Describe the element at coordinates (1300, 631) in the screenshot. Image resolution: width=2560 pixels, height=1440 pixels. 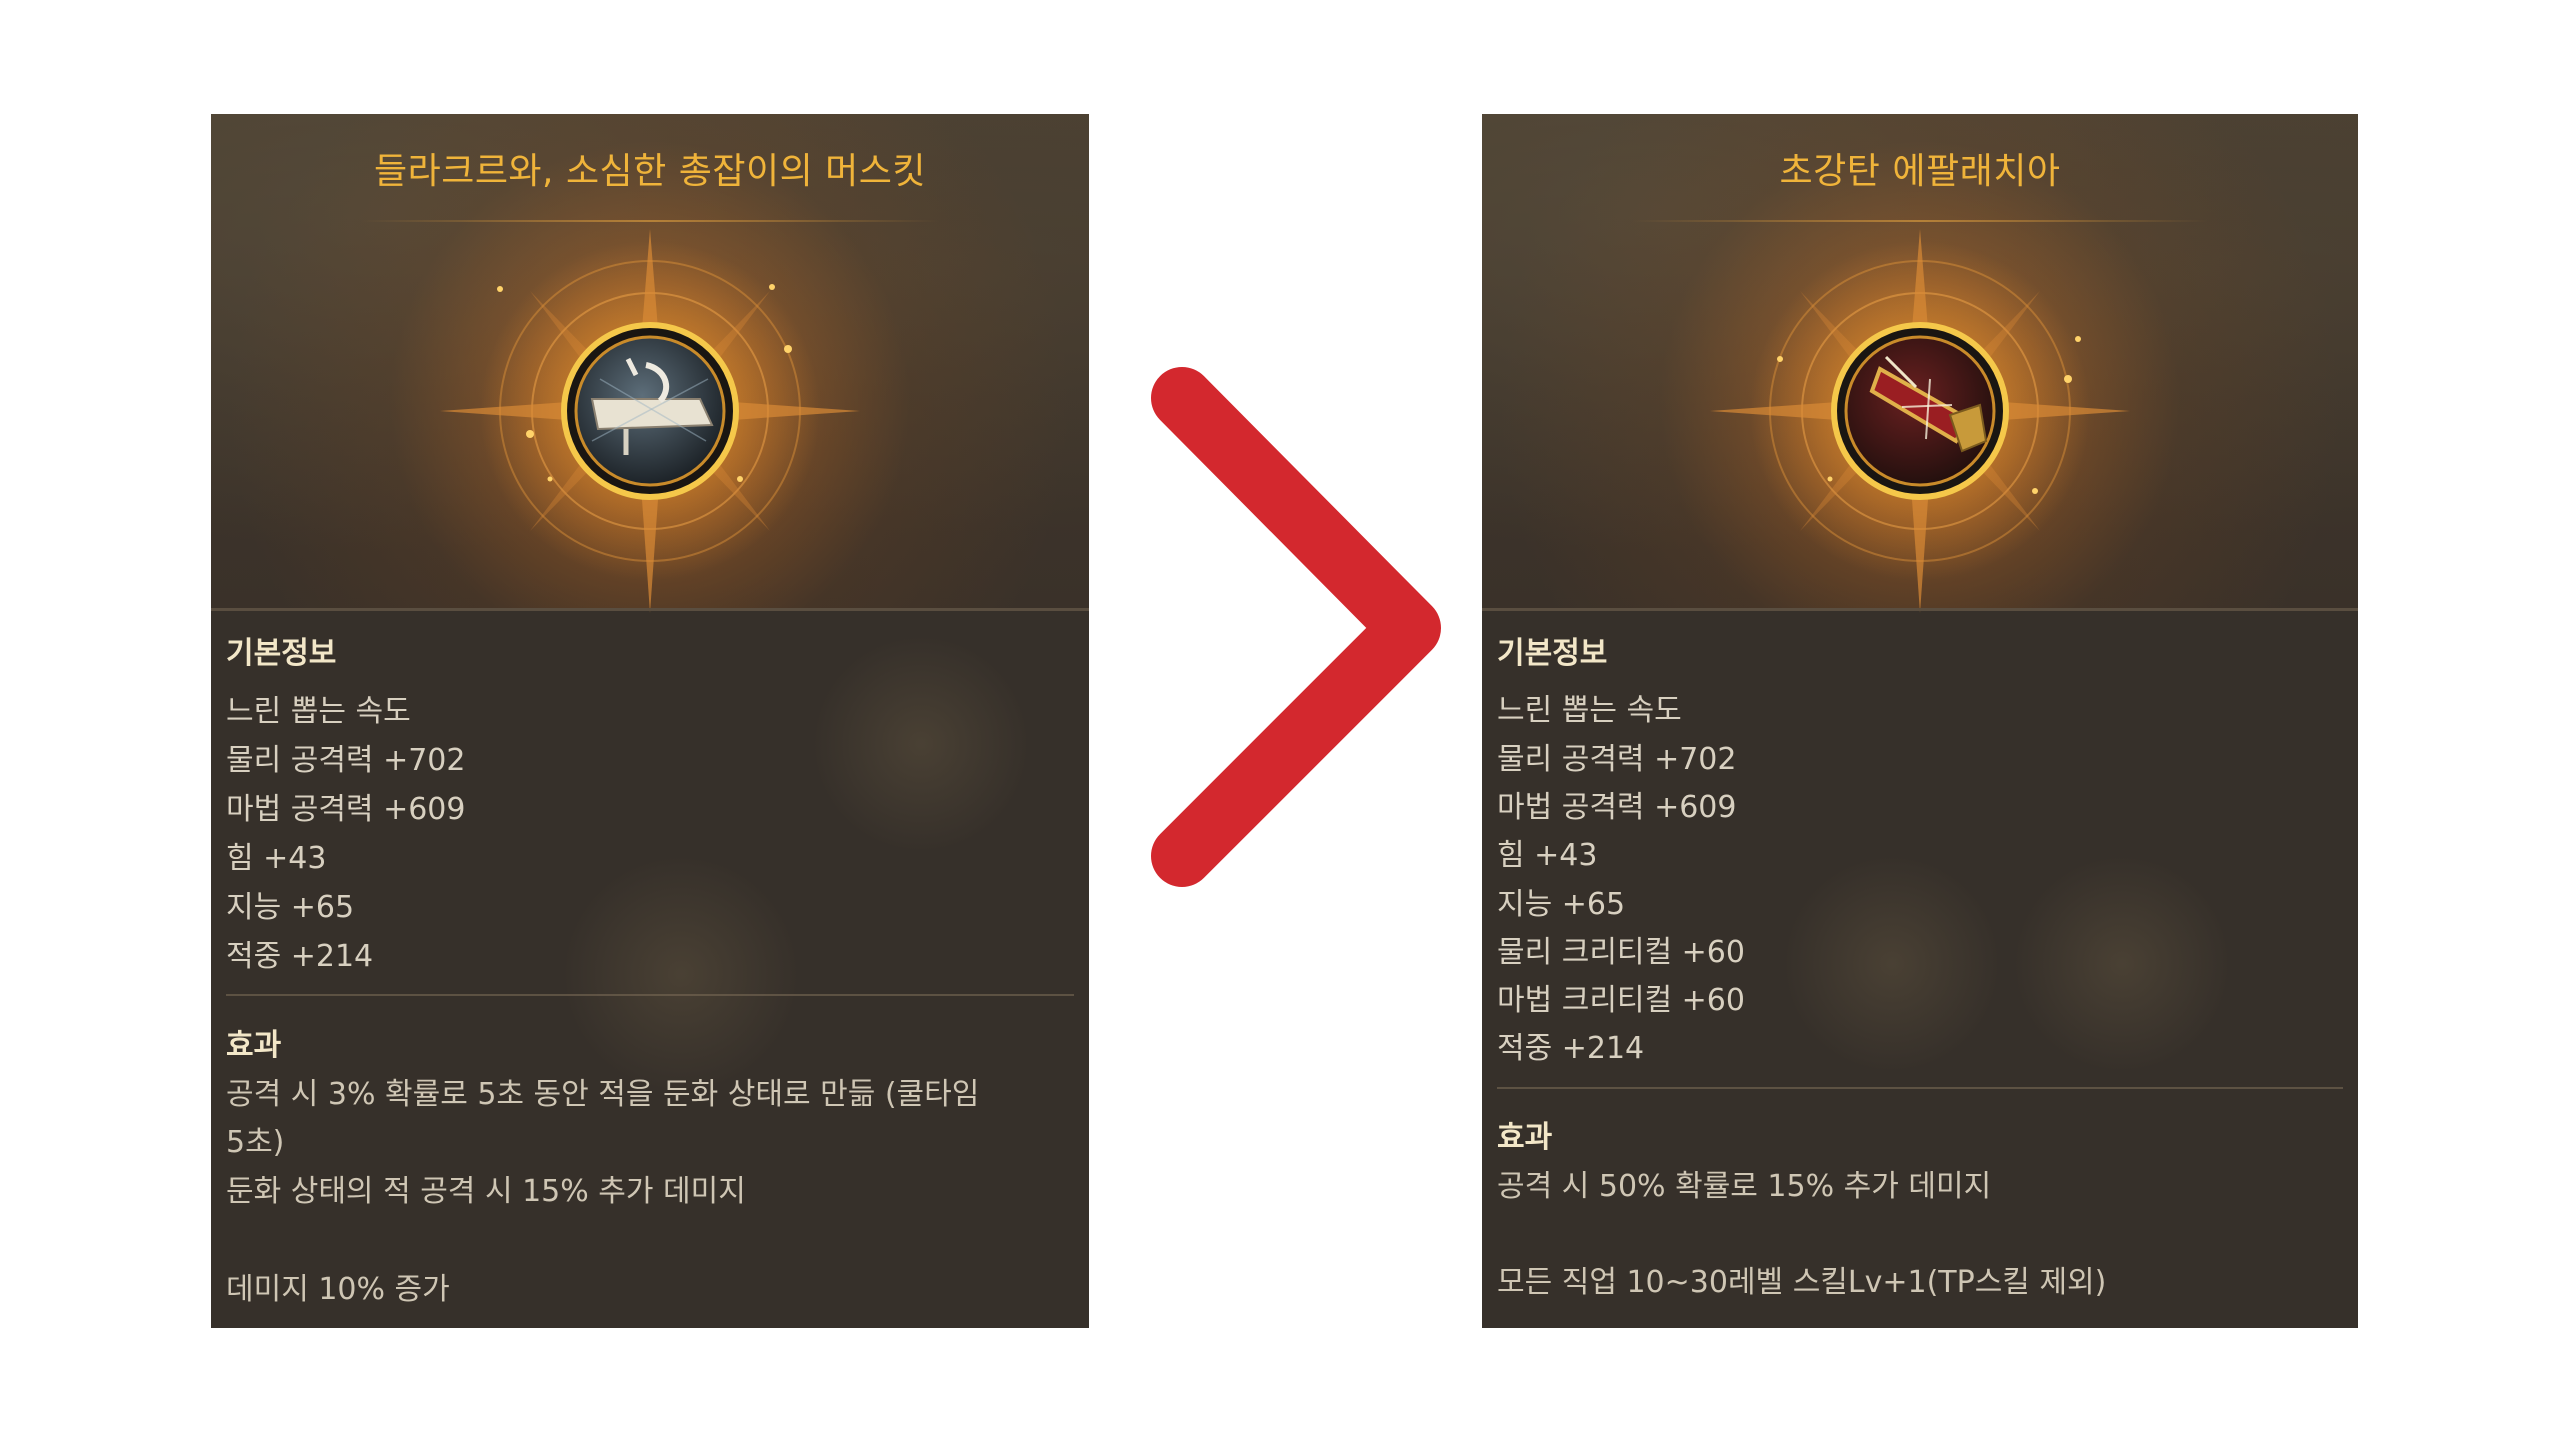
I see `chevron-right-icon` at that location.